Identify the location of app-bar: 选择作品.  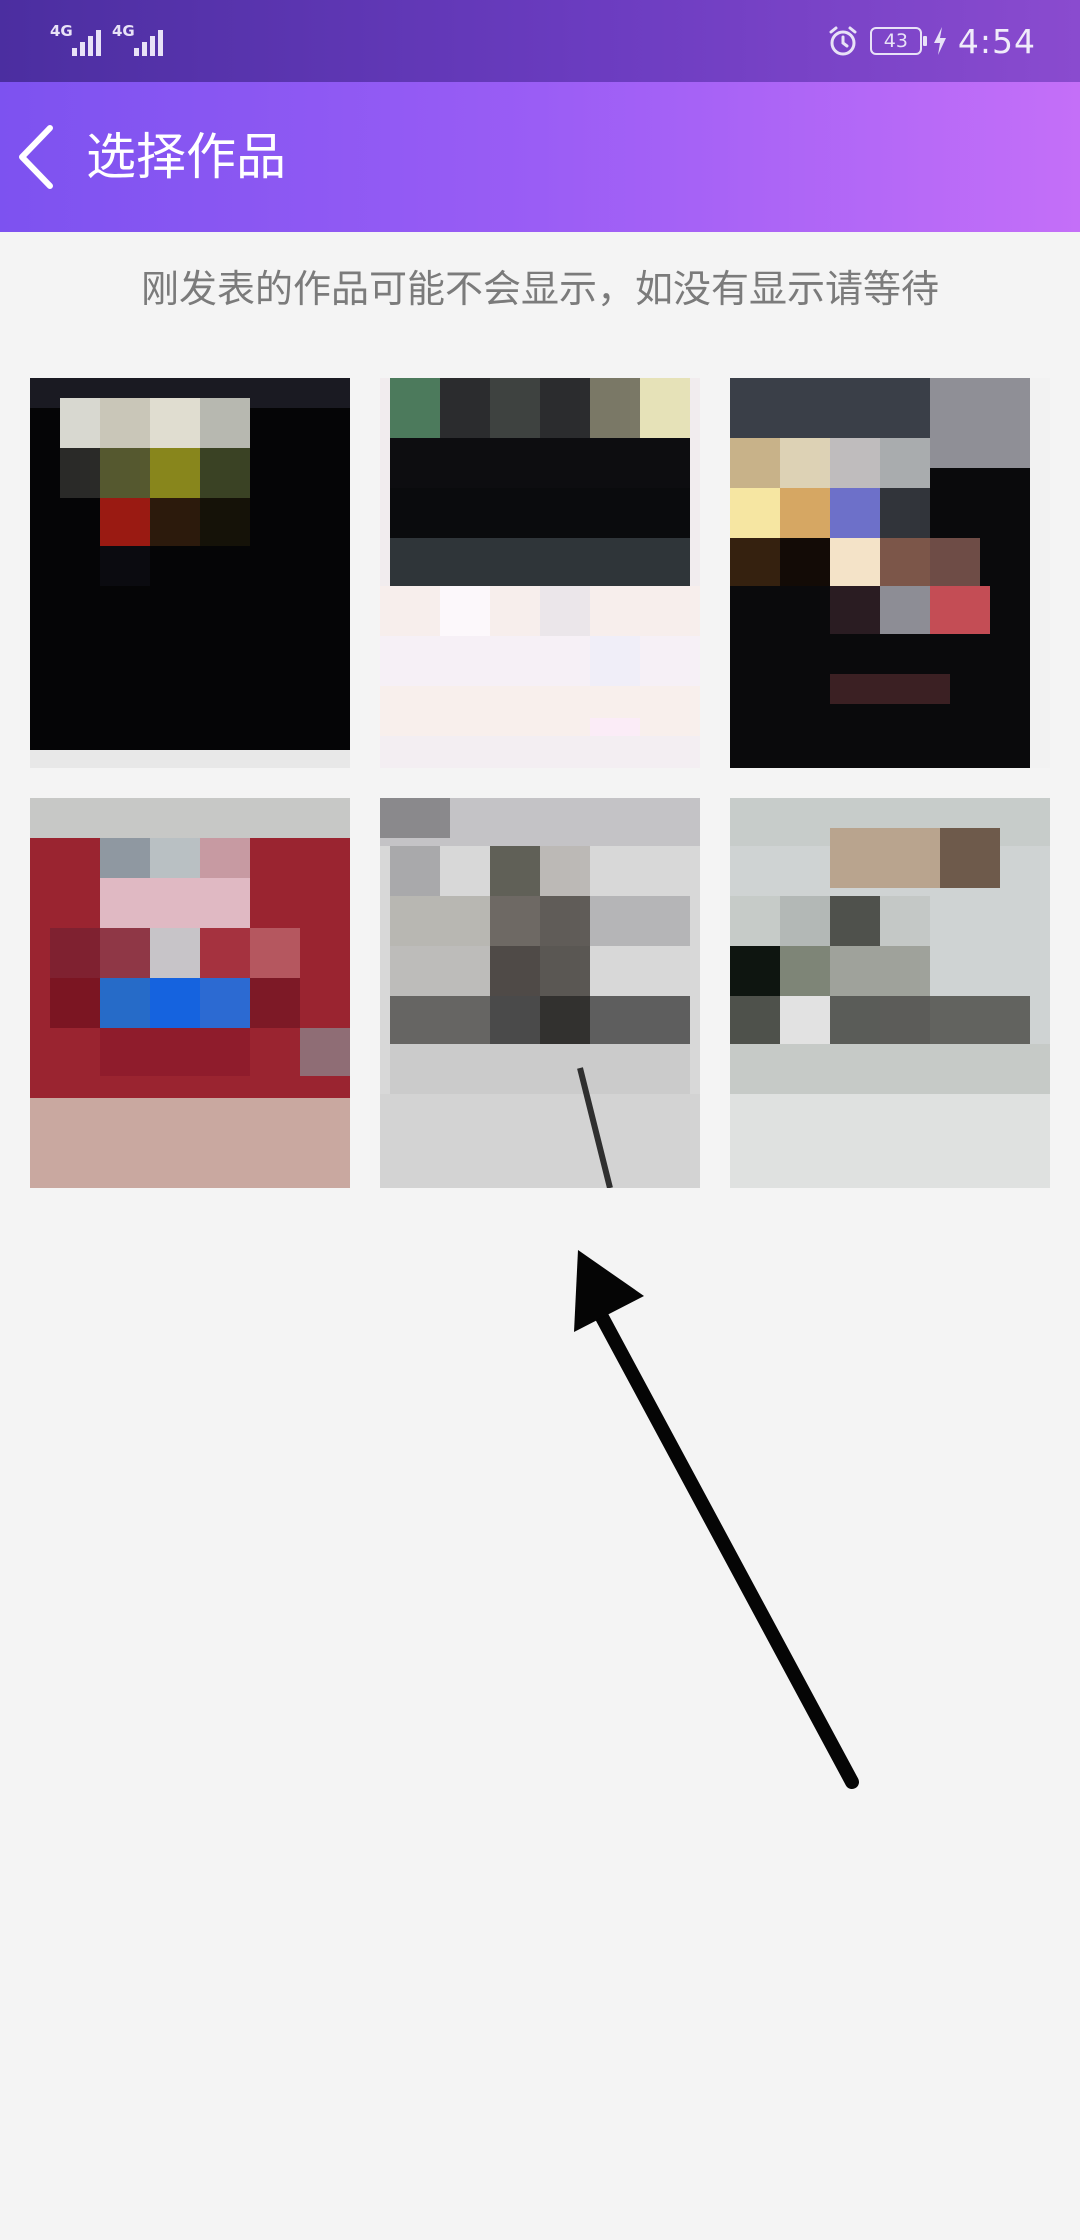
(540, 157).